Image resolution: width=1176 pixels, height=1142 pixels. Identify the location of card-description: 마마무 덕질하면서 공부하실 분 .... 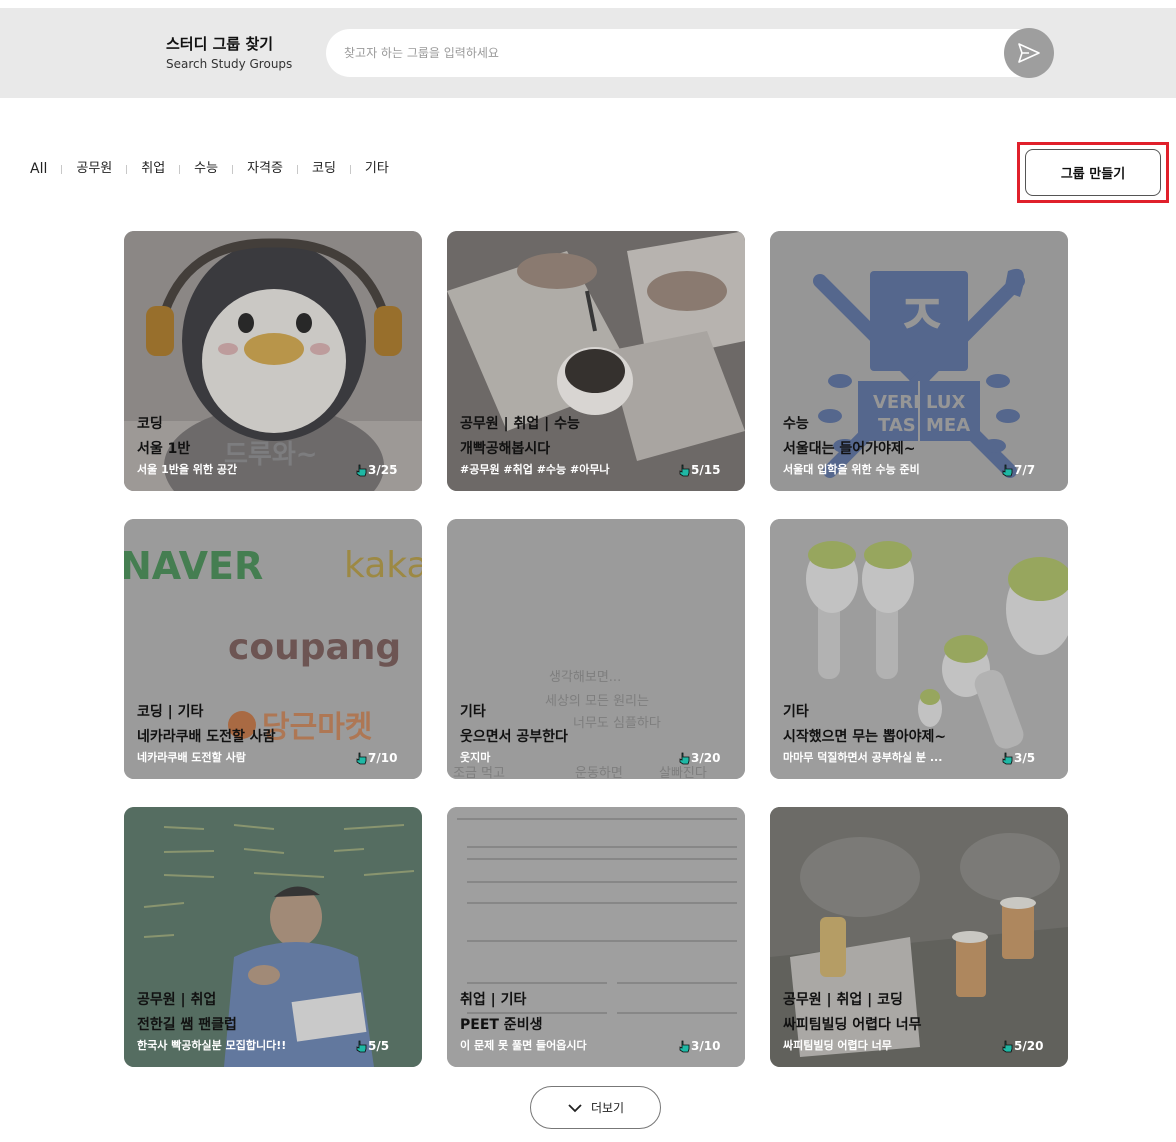
(863, 757).